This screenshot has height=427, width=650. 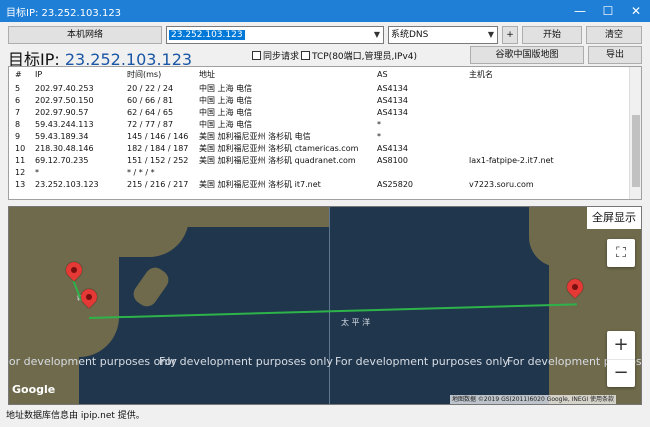 I want to click on table-cell: 215 / 216 / 217, so click(x=158, y=184).